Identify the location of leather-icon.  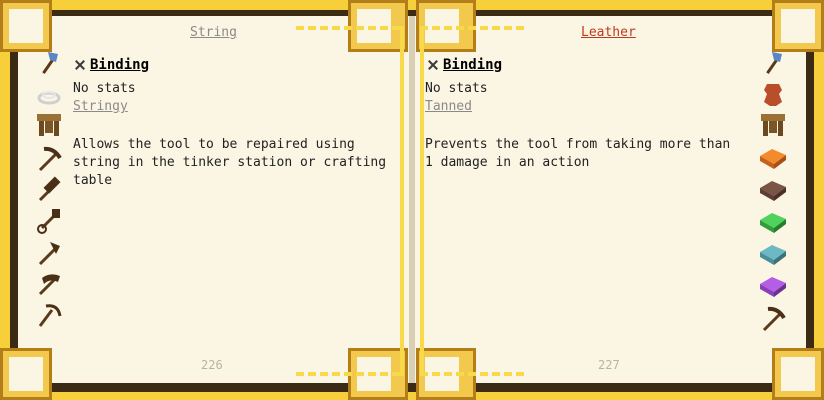
(773, 95).